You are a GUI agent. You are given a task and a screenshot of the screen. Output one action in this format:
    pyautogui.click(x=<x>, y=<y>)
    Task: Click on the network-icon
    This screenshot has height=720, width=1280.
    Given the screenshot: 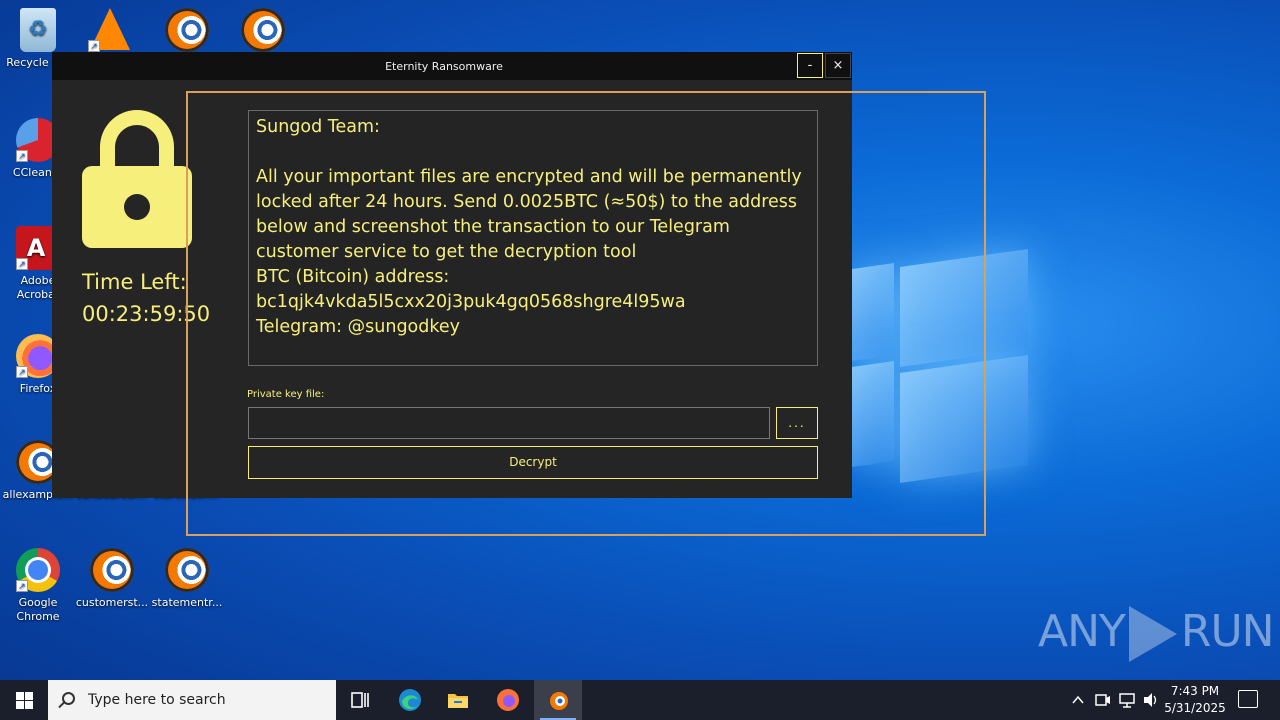 What is the action you would take?
    pyautogui.click(x=1127, y=700)
    